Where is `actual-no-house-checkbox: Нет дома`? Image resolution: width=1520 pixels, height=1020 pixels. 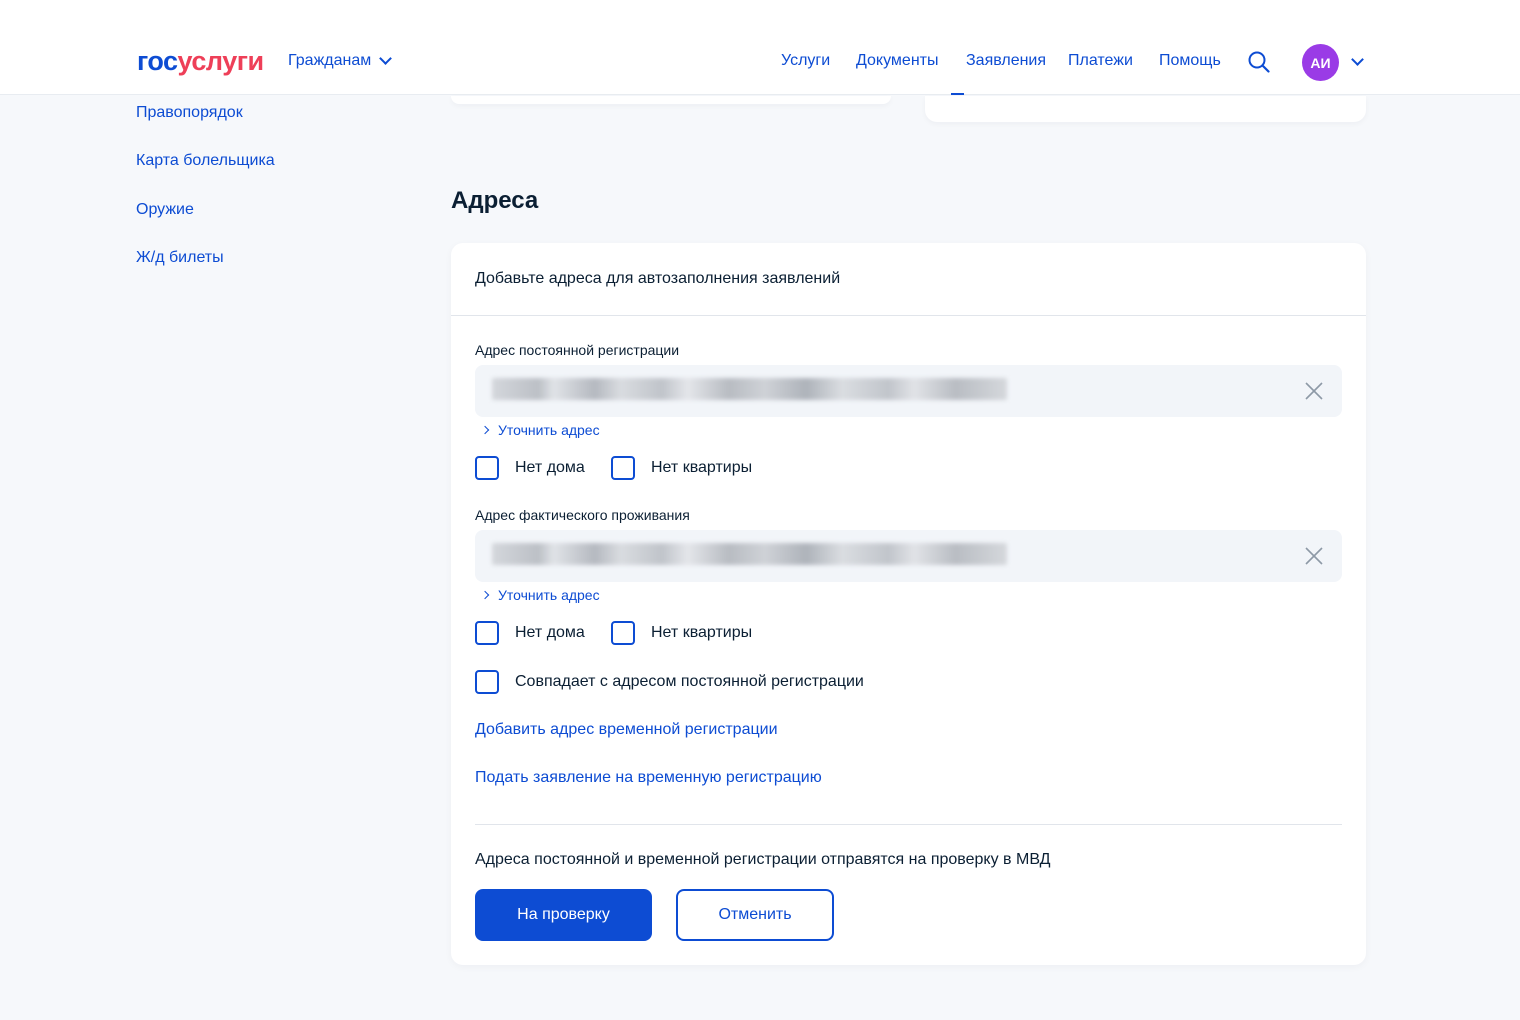
actual-no-house-checkbox: Нет дома is located at coordinates (530, 633).